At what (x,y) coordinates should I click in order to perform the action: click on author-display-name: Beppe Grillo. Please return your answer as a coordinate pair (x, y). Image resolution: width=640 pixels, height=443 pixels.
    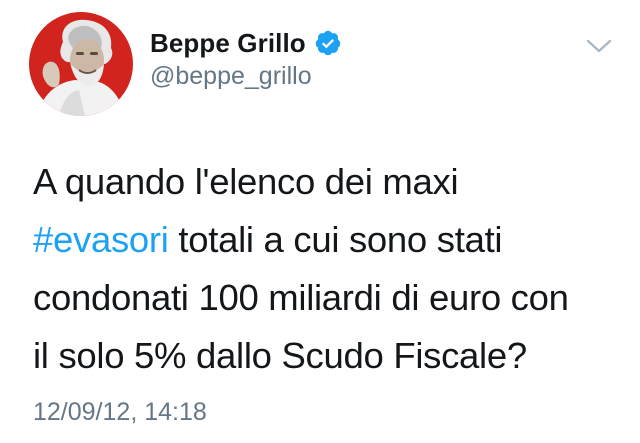
    Looking at the image, I should click on (228, 43).